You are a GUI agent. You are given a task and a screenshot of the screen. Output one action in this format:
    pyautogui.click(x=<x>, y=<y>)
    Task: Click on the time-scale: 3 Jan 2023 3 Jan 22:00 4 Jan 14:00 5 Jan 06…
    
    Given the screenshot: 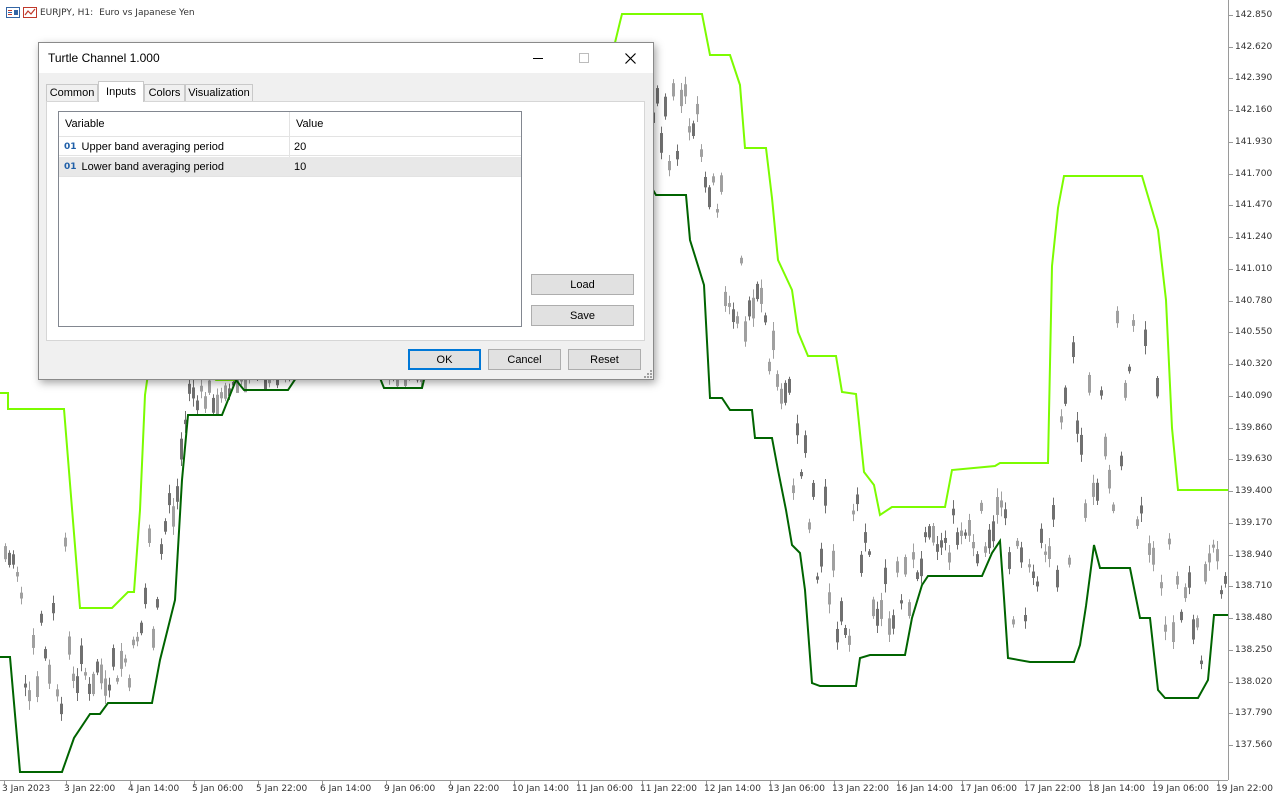 What is the action you would take?
    pyautogui.click(x=636, y=790)
    